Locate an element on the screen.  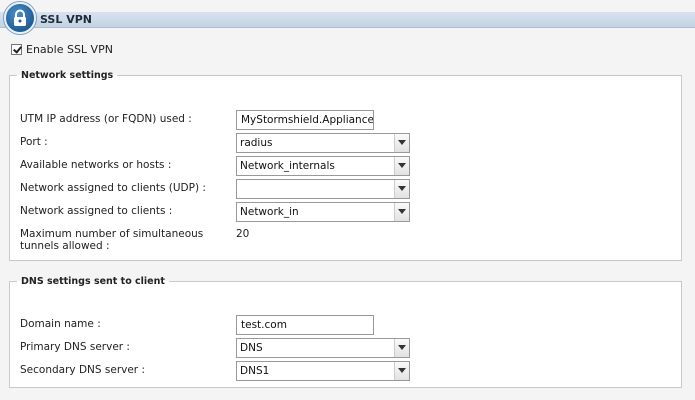
page-title: SSL VPN is located at coordinates (66, 19).